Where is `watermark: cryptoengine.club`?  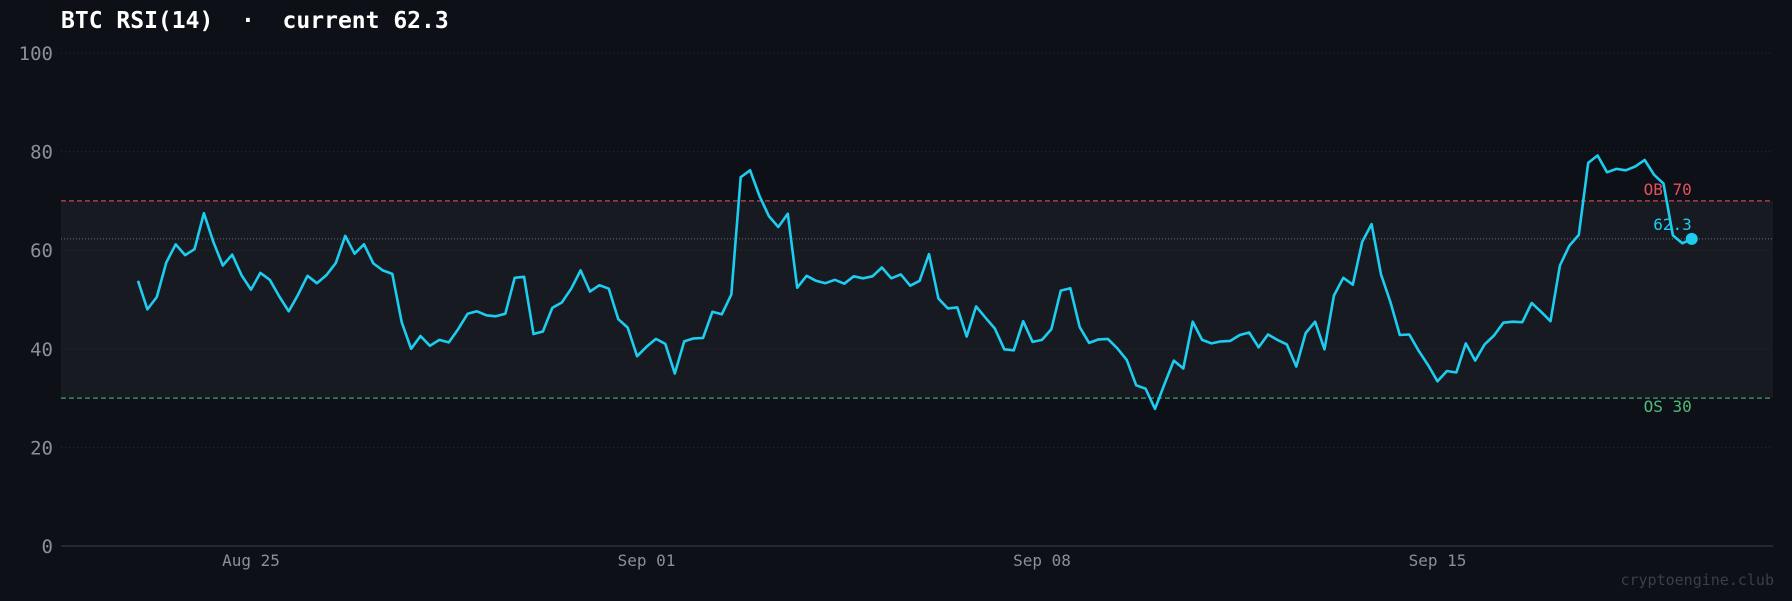
watermark: cryptoengine.club is located at coordinates (1697, 580).